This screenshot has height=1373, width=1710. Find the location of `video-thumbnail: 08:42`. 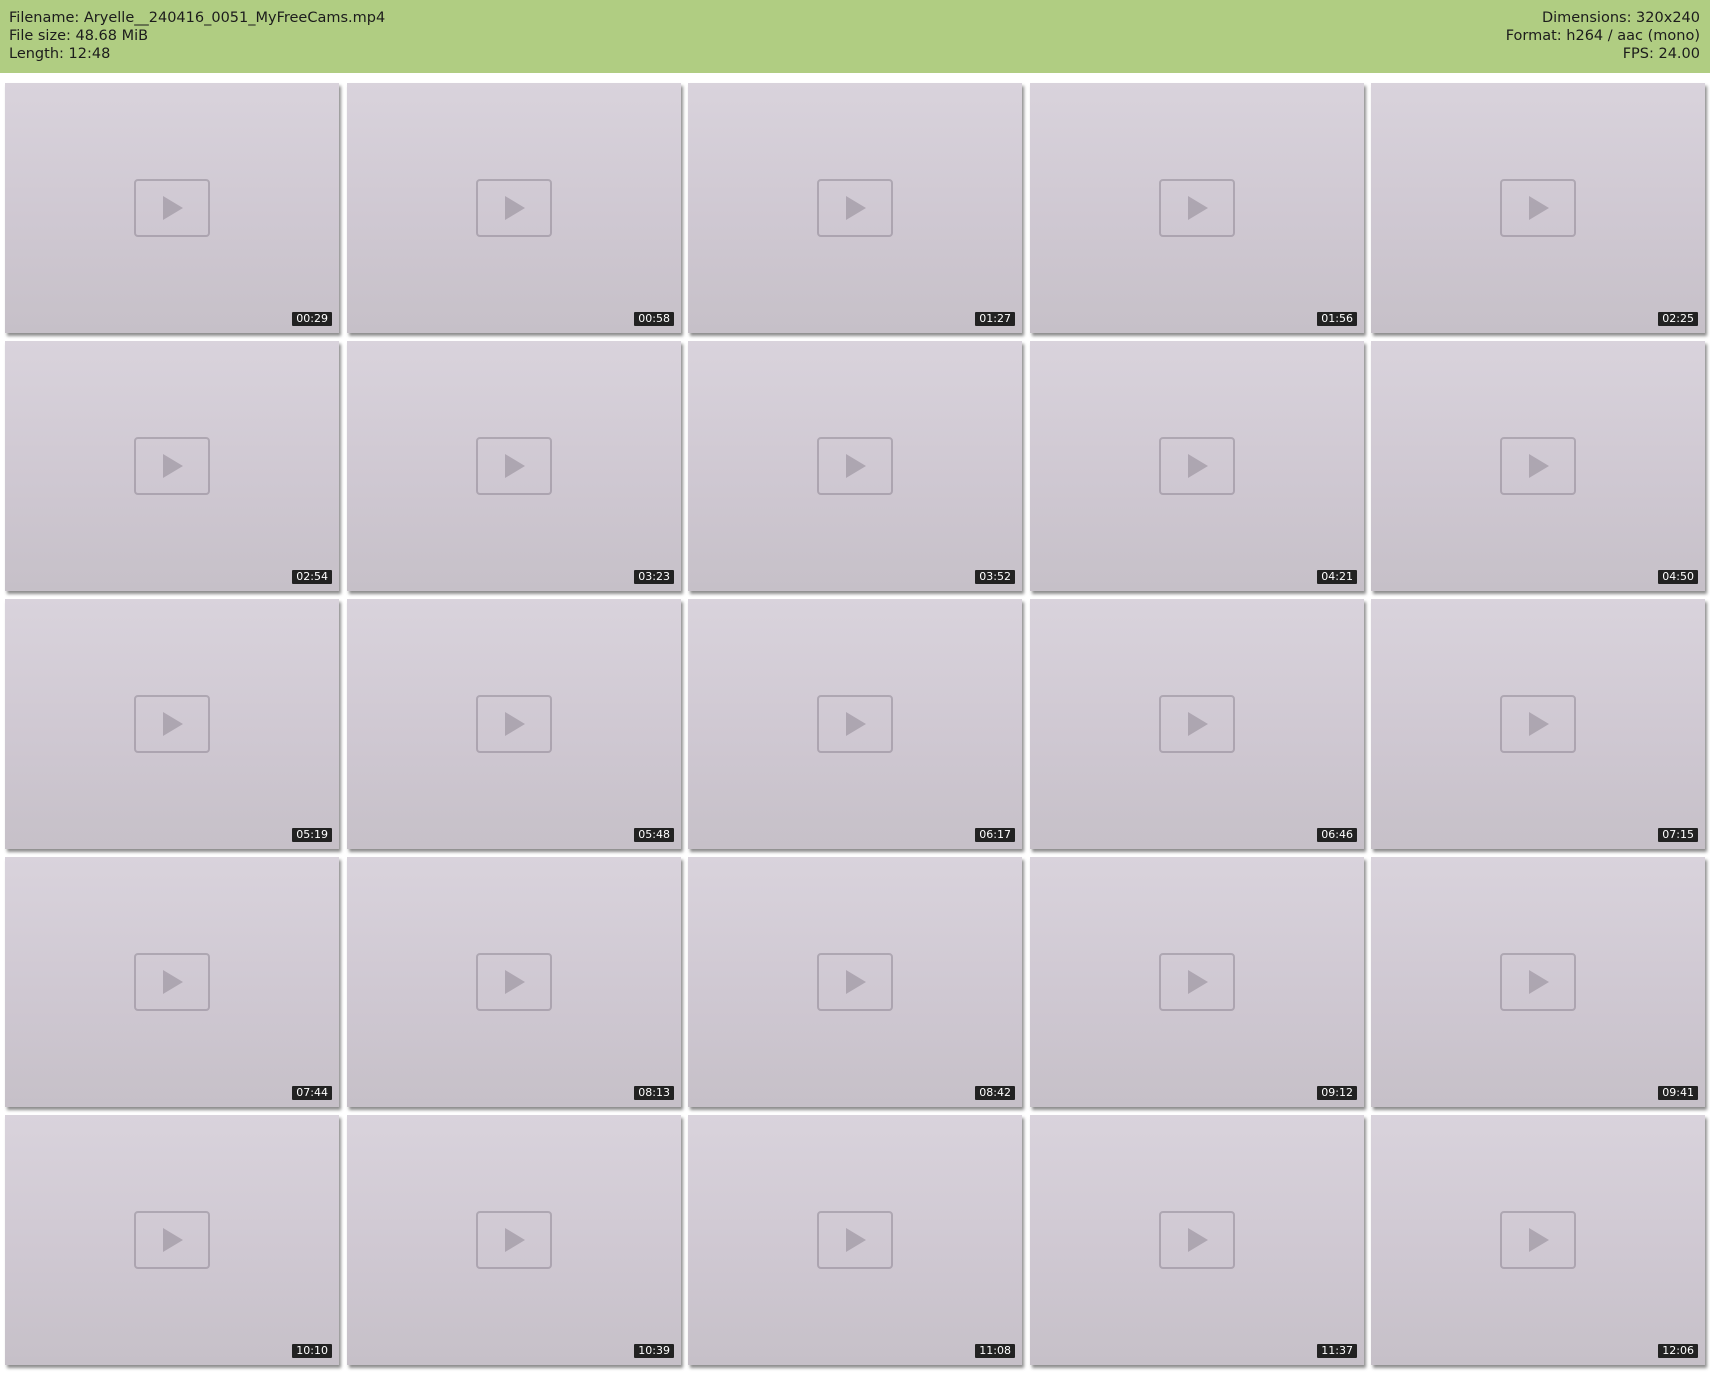

video-thumbnail: 08:42 is located at coordinates (855, 982).